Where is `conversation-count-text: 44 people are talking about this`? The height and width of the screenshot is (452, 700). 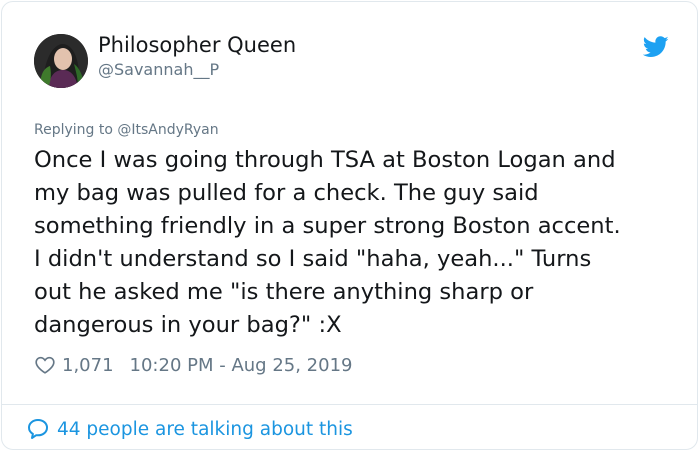 conversation-count-text: 44 people are talking about this is located at coordinates (205, 429).